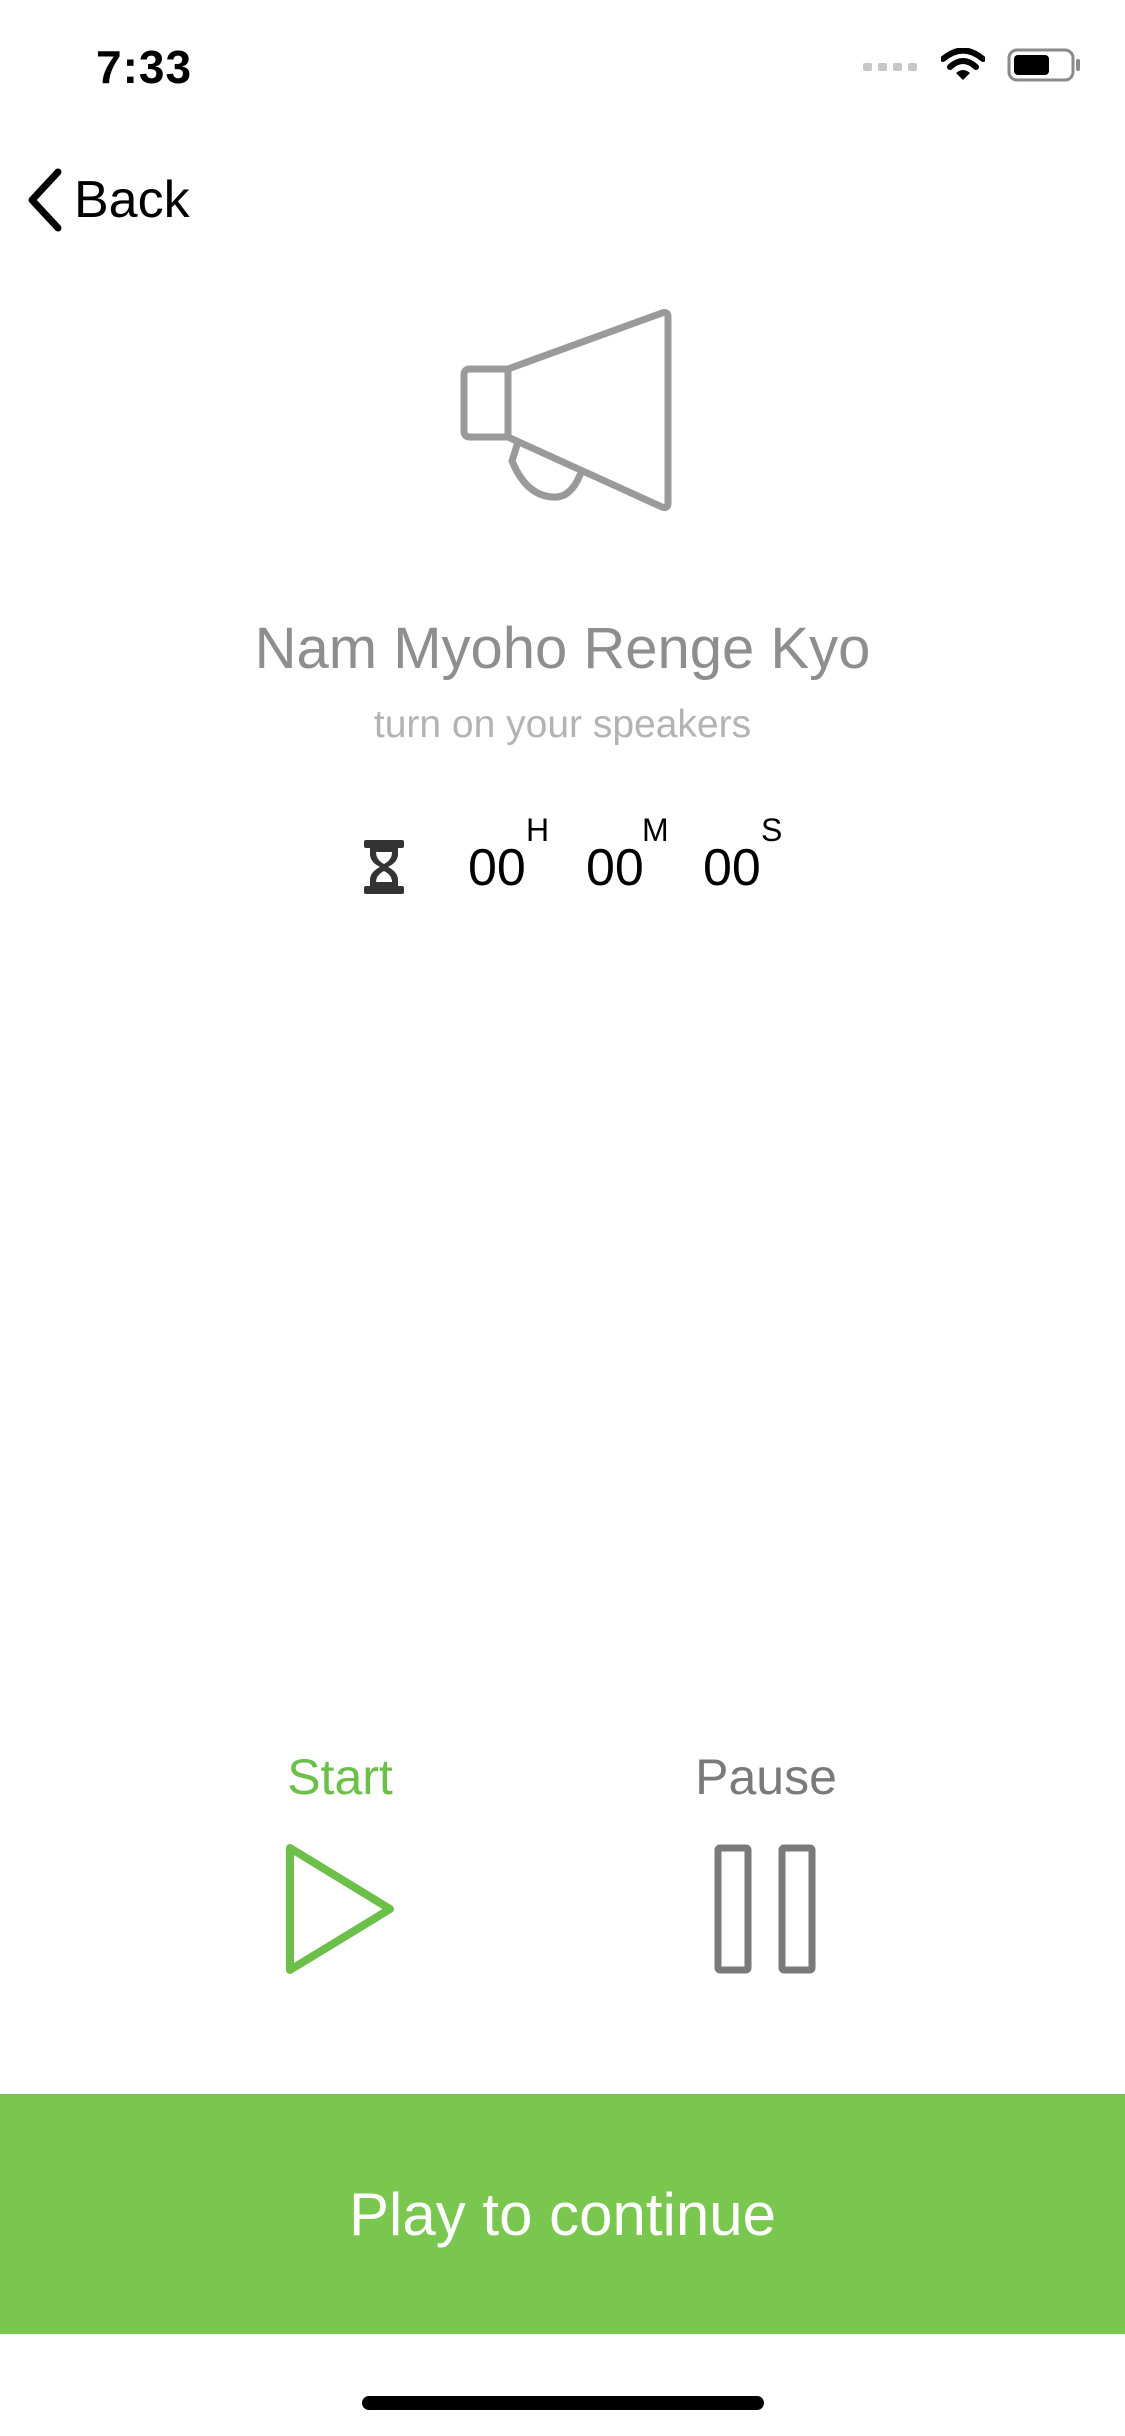 This screenshot has height=2436, width=1125. What do you see at coordinates (562, 66) in the screenshot?
I see `status-bar: 7:33` at bounding box center [562, 66].